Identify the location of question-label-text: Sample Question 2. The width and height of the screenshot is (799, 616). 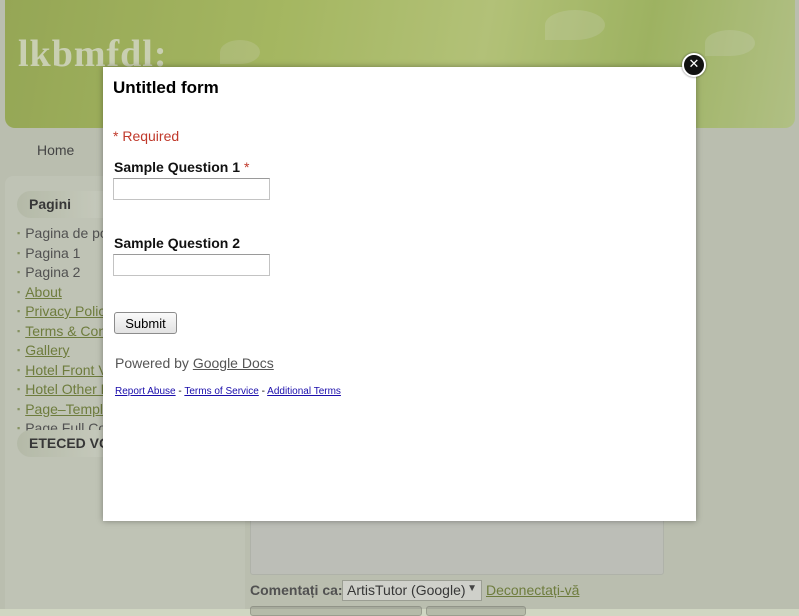
(177, 243).